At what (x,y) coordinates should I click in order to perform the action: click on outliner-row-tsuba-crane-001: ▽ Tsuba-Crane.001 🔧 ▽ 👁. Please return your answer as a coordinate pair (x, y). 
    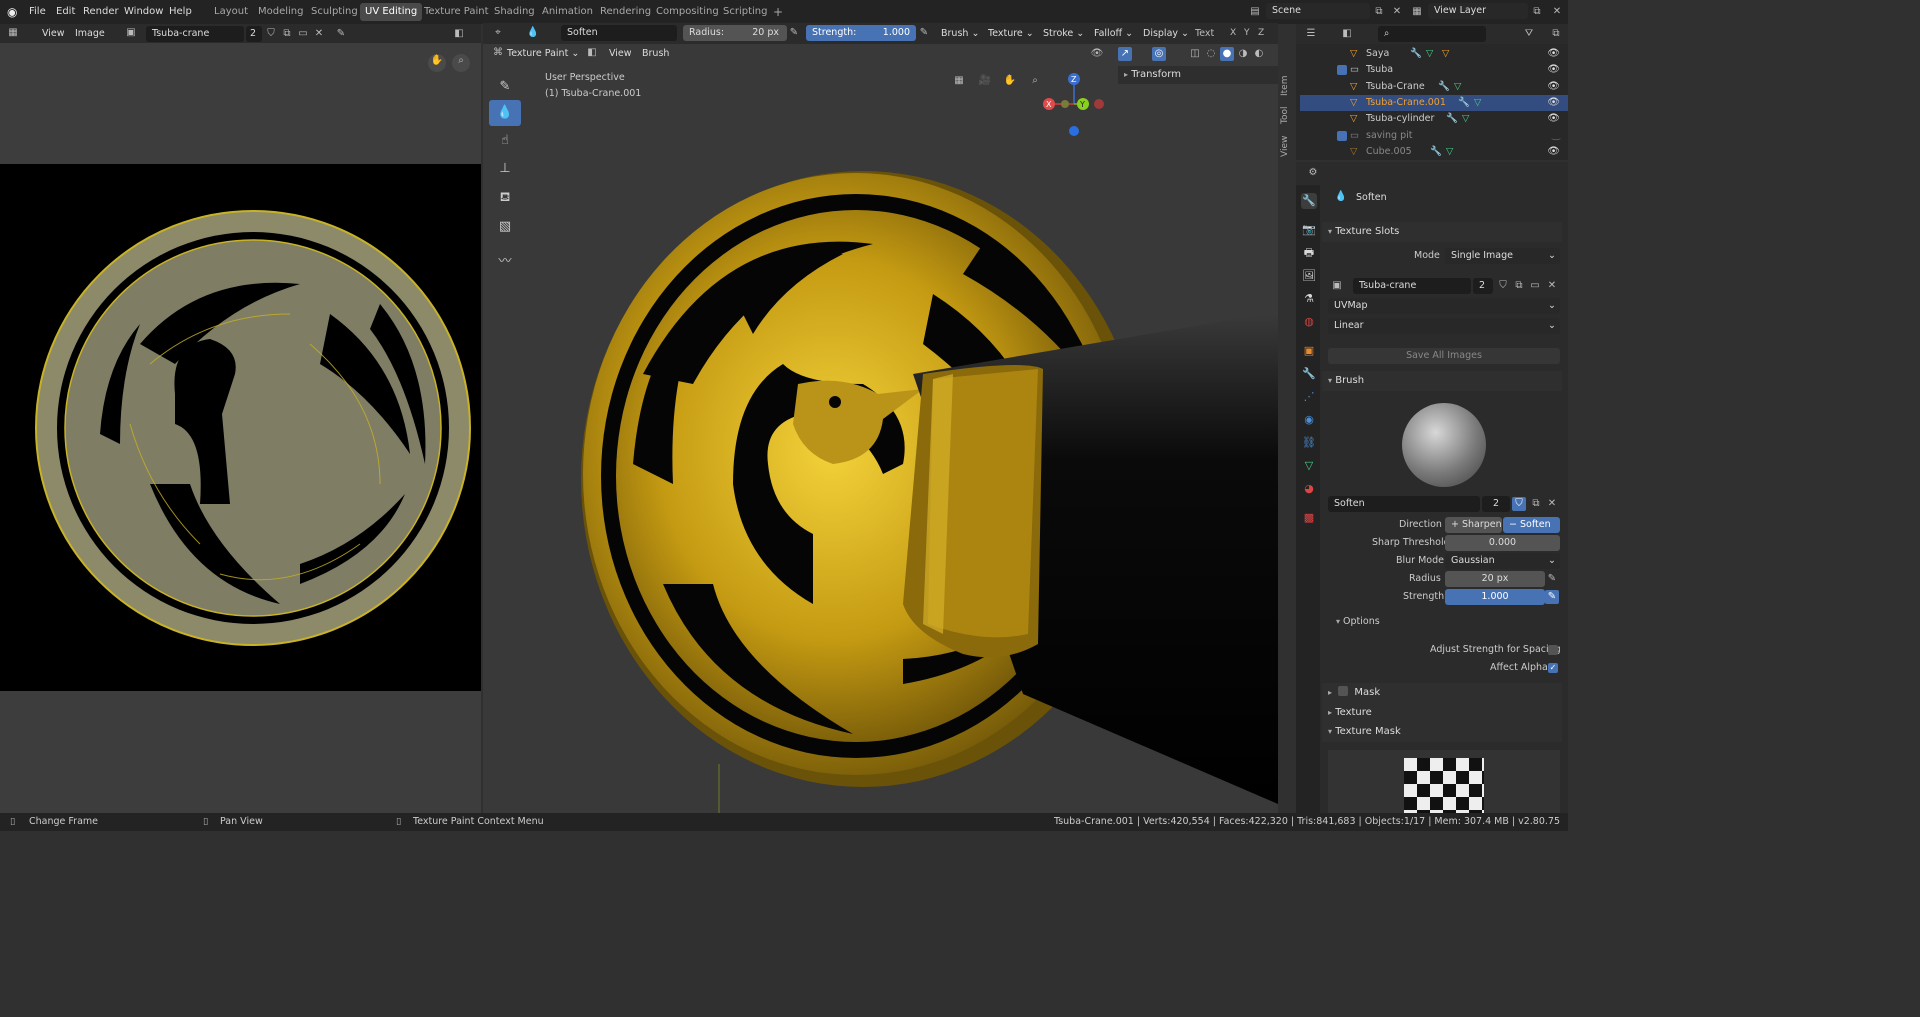
    Looking at the image, I should click on (1434, 103).